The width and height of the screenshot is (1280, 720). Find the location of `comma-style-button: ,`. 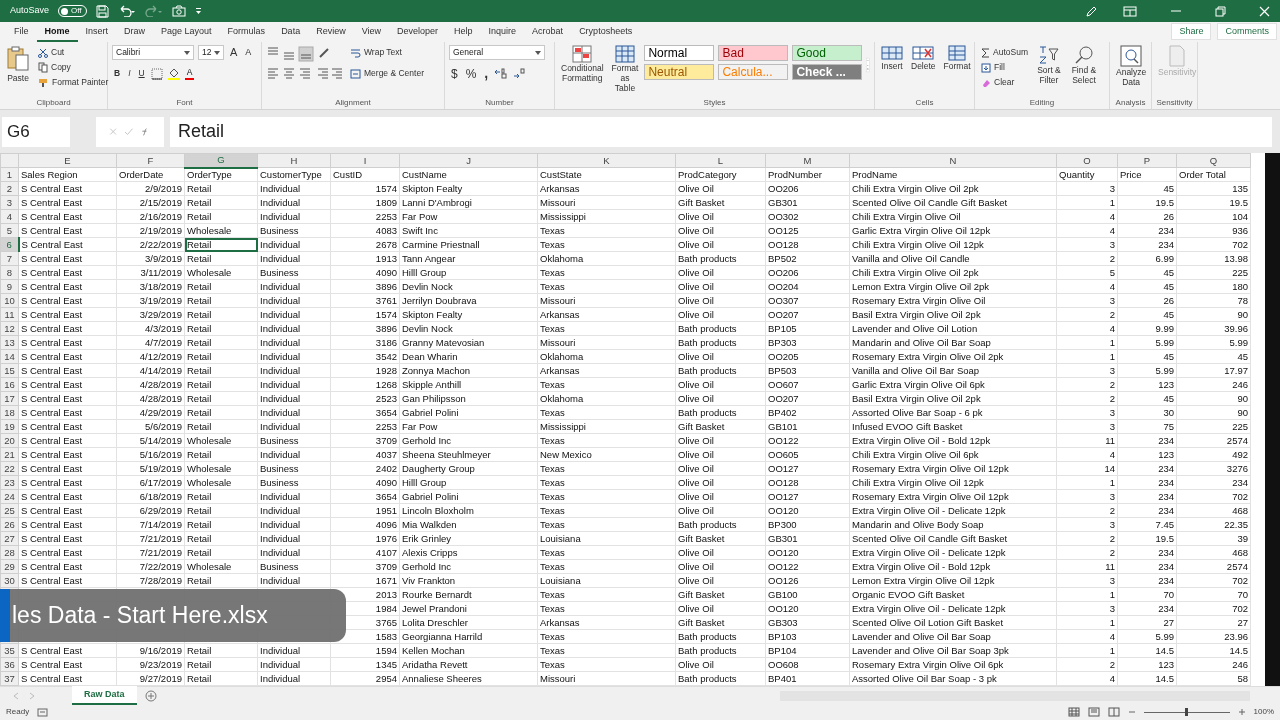

comma-style-button: , is located at coordinates (486, 73).